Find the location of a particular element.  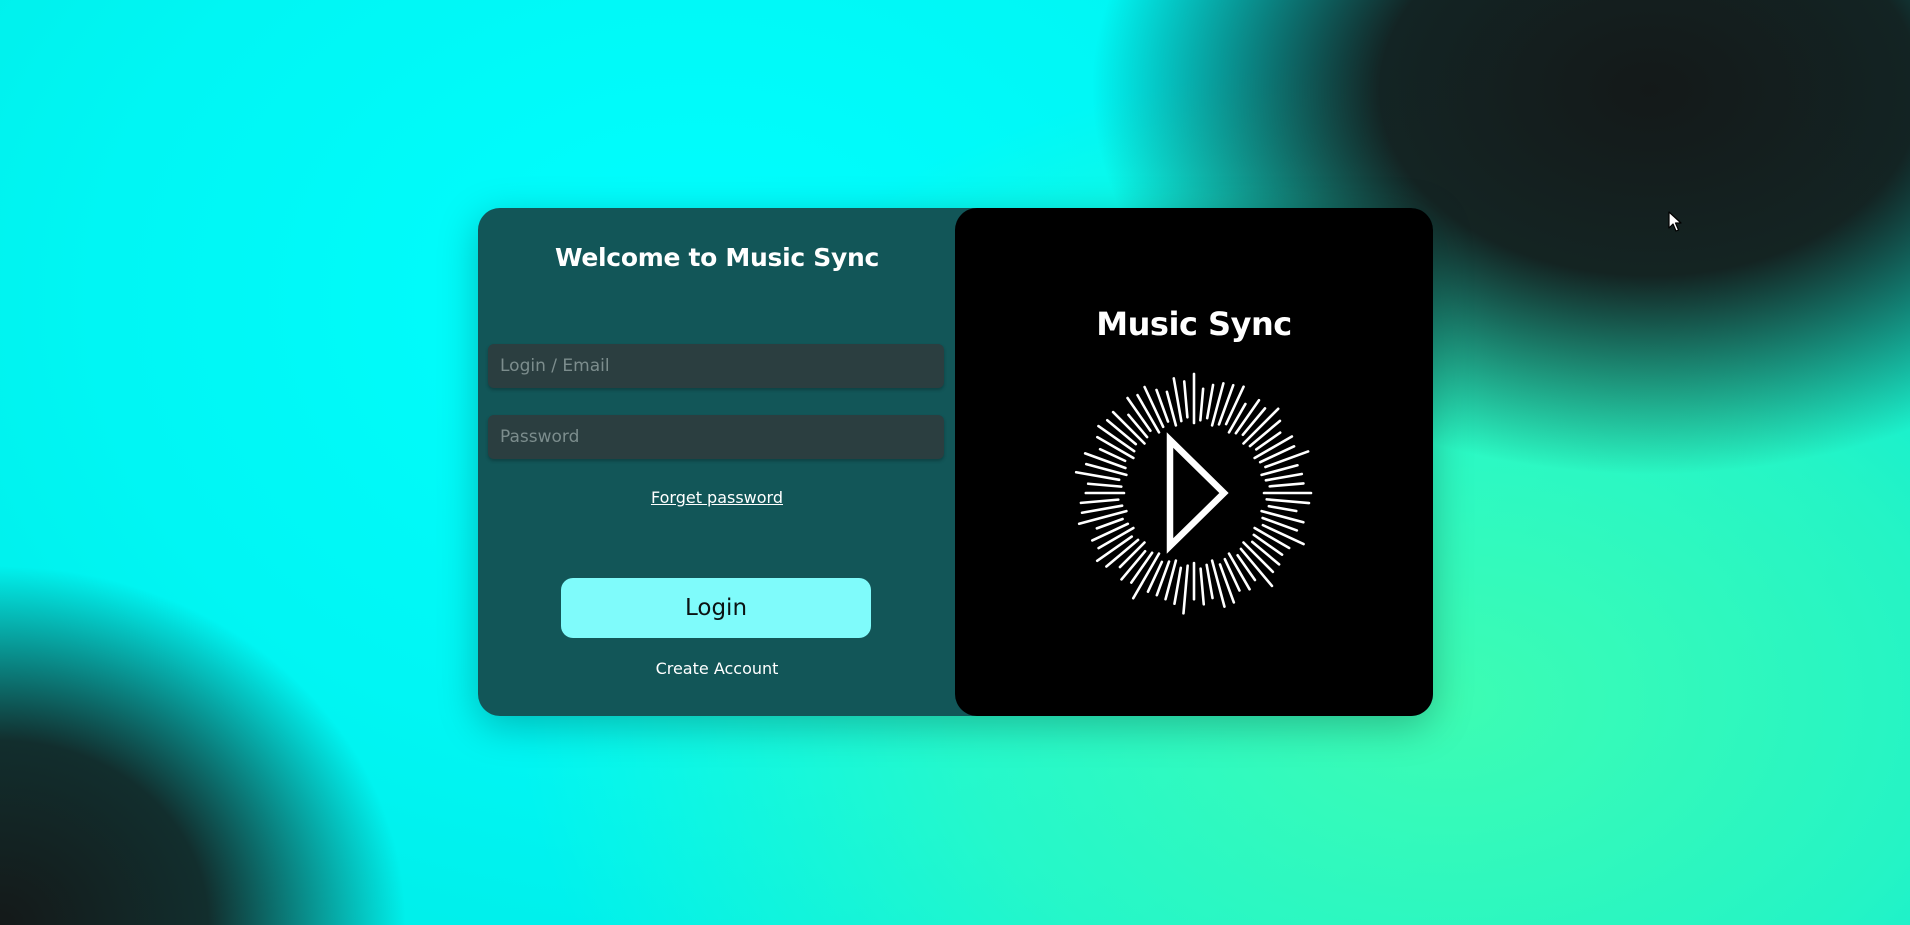

password-input is located at coordinates (716, 437).